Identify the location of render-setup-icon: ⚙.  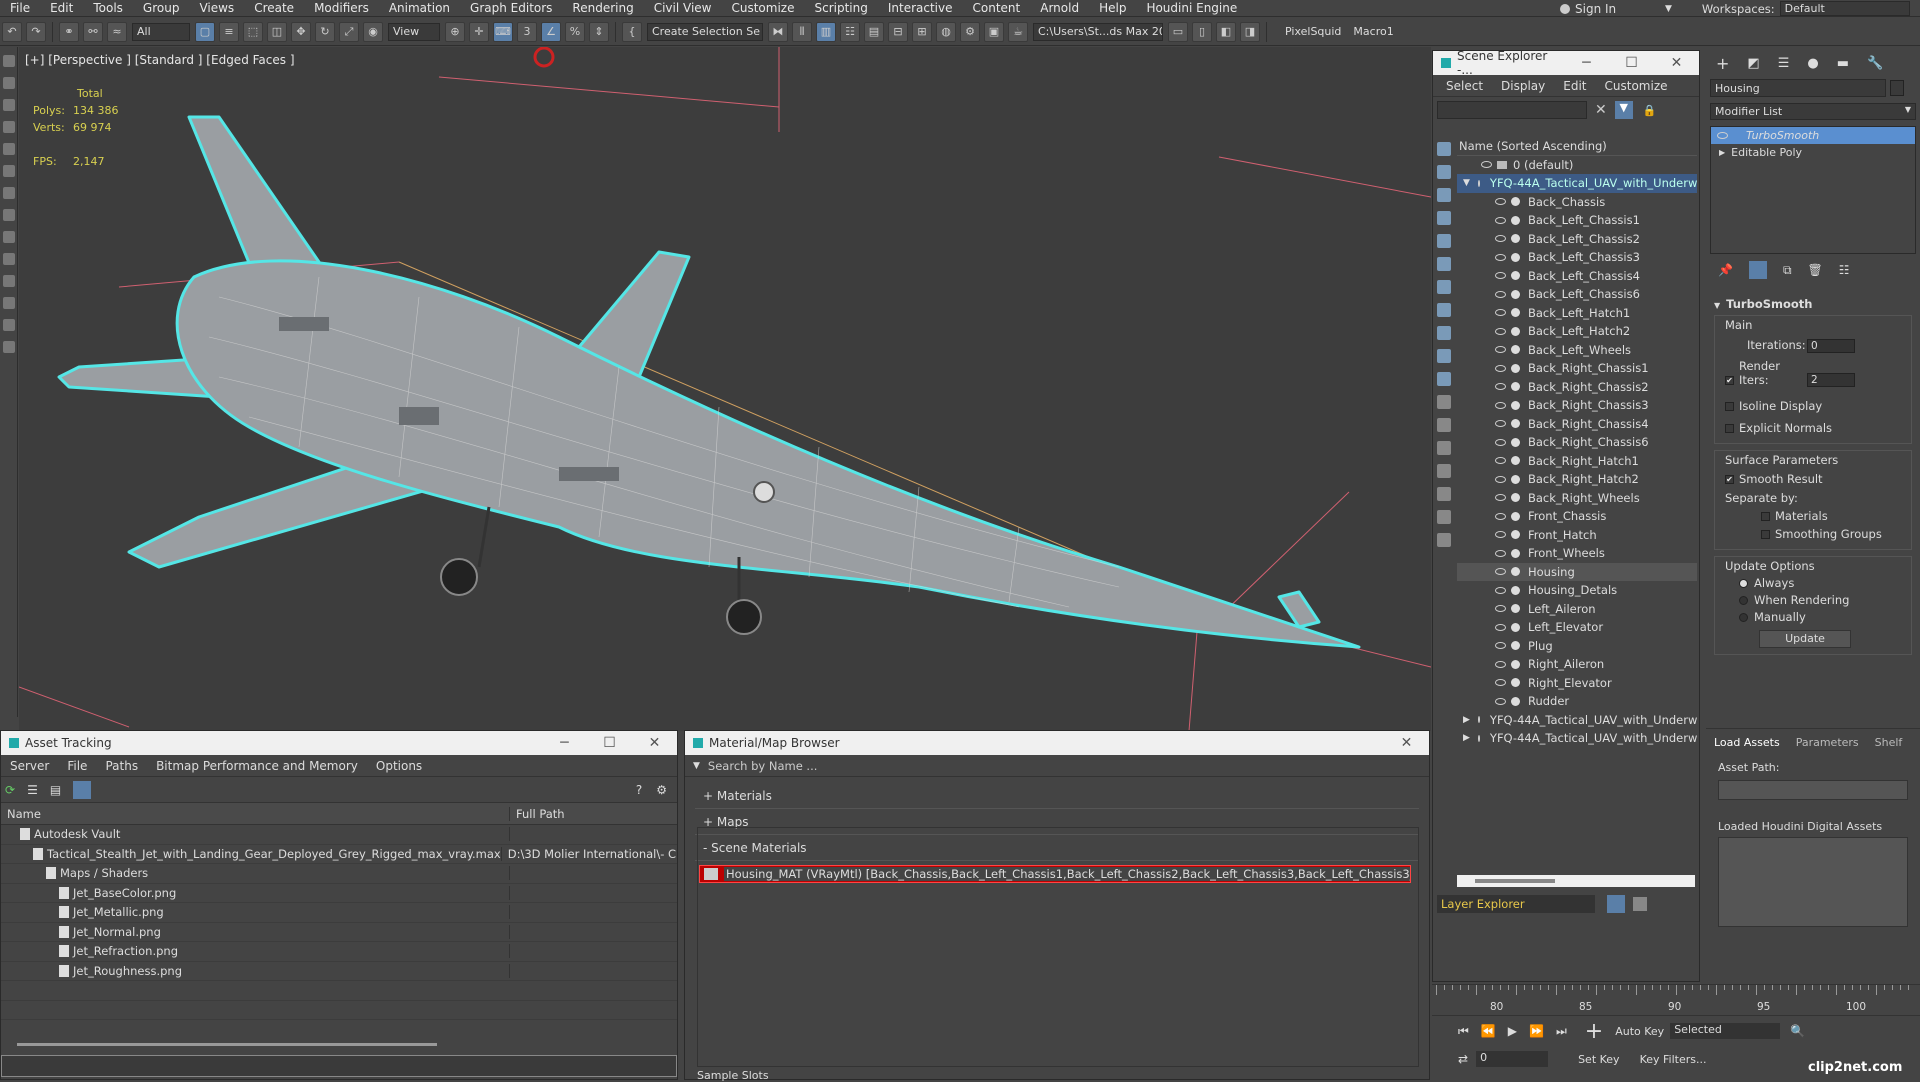
(970, 31).